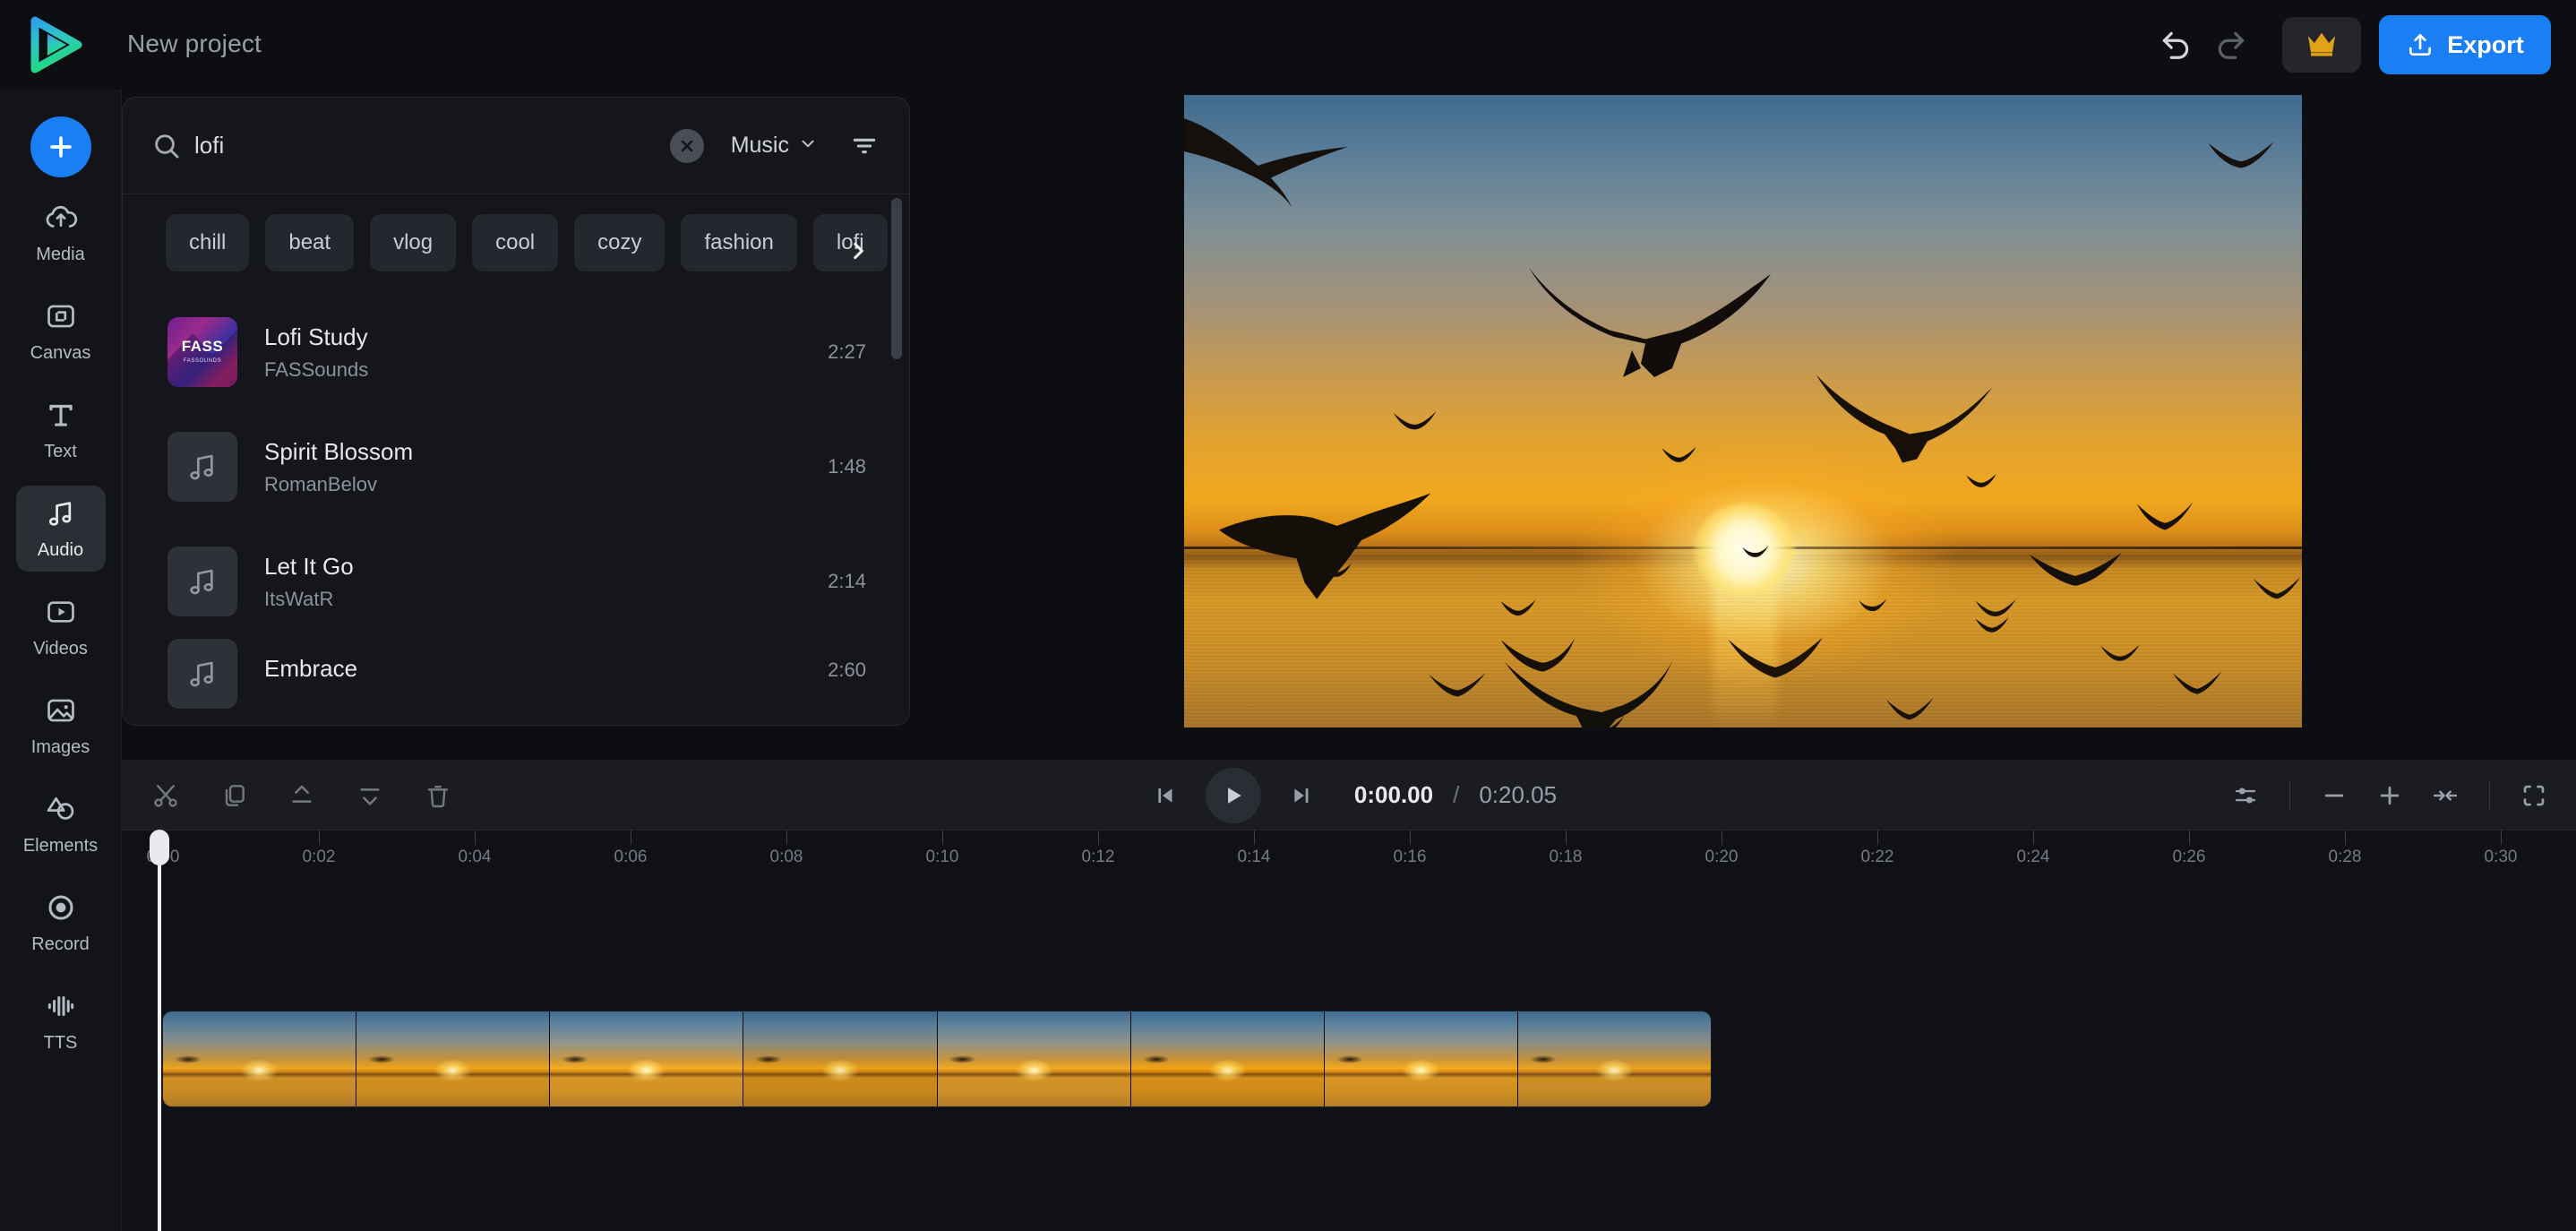 Image resolution: width=2576 pixels, height=1231 pixels. I want to click on tag-chip: beat, so click(310, 242).